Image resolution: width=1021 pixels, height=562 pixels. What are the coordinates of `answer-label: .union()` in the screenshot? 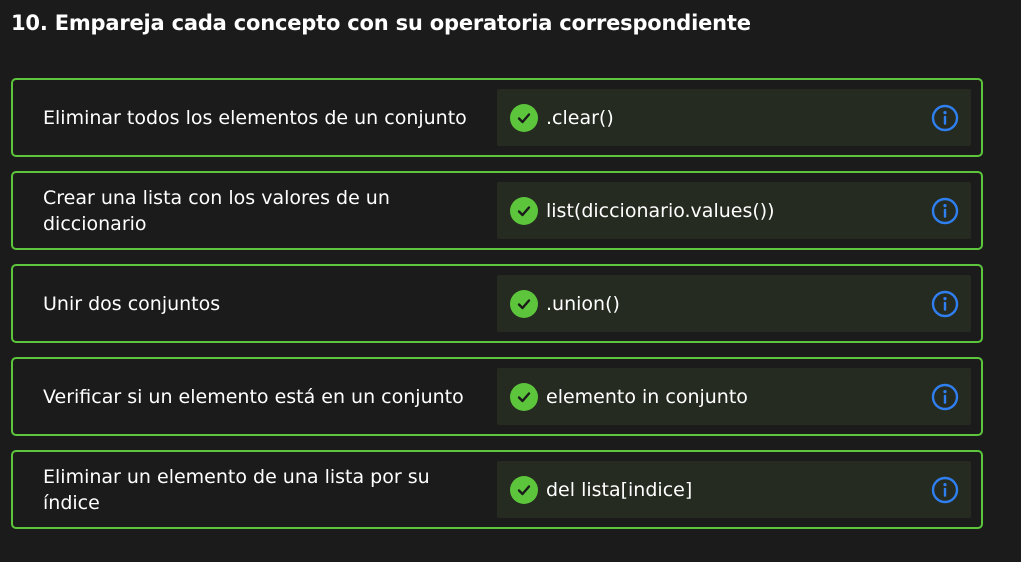 It's located at (583, 303).